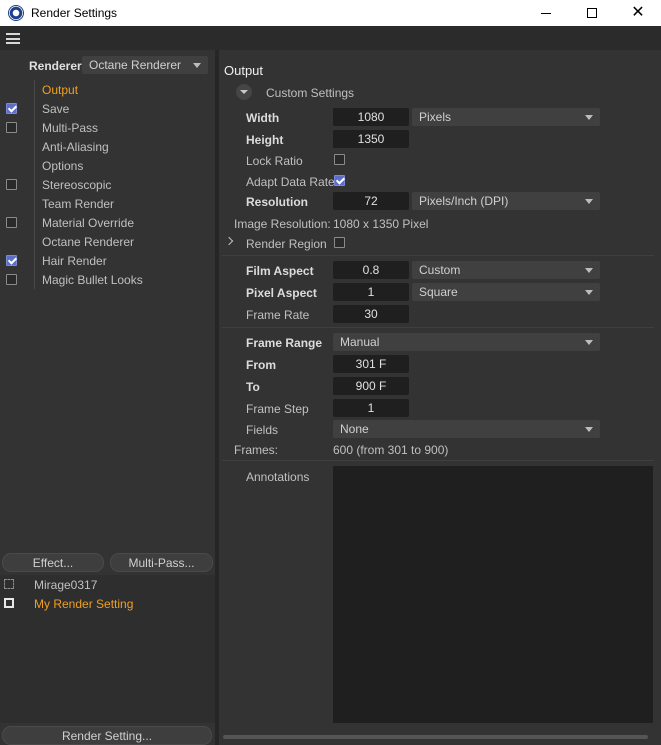 Image resolution: width=661 pixels, height=745 pixels. What do you see at coordinates (63, 166) in the screenshot?
I see `render-pass-label: Options` at bounding box center [63, 166].